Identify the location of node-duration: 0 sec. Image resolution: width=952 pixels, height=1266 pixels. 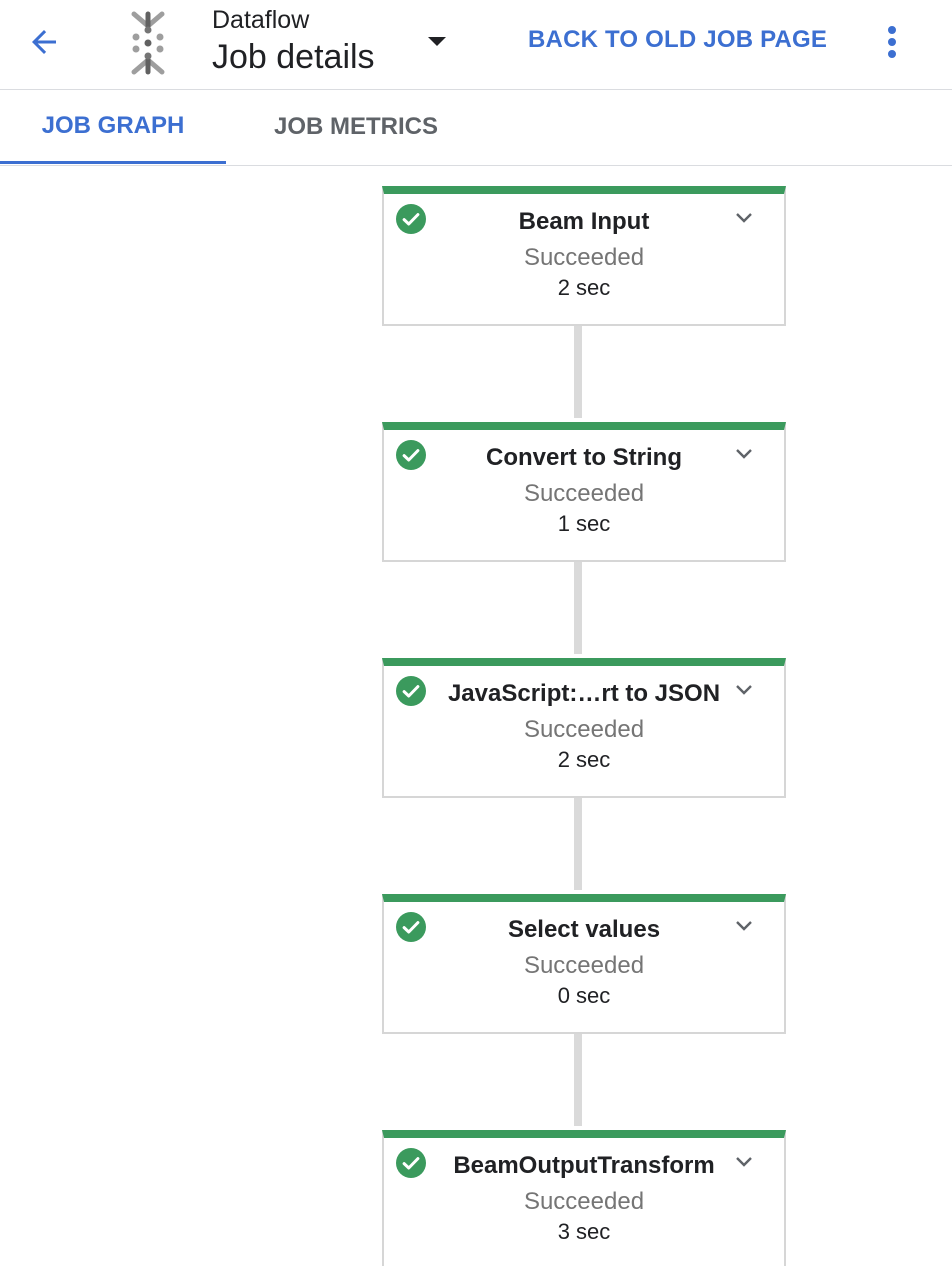
(584, 995).